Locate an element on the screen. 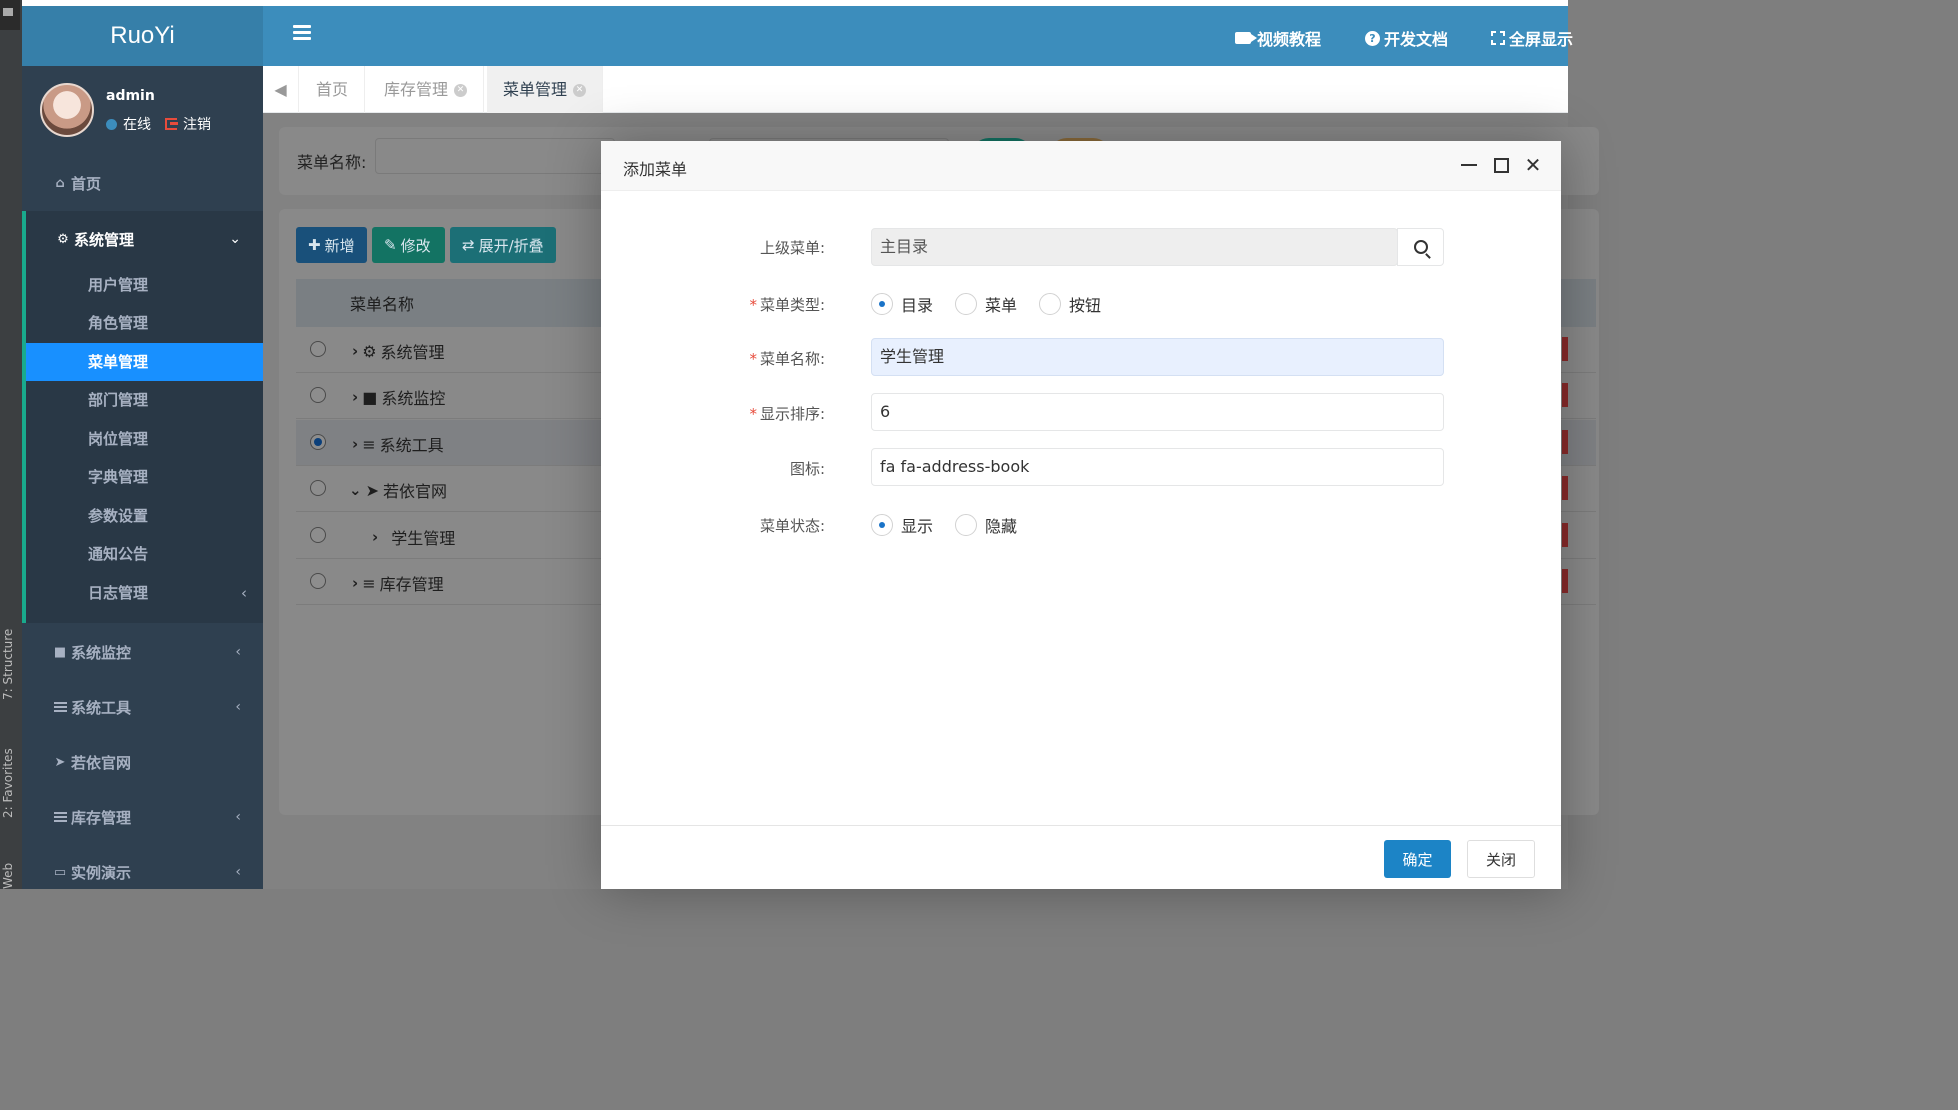 The image size is (1958, 1110). video-tutorial-link: 视频教程 is located at coordinates (1278, 38).